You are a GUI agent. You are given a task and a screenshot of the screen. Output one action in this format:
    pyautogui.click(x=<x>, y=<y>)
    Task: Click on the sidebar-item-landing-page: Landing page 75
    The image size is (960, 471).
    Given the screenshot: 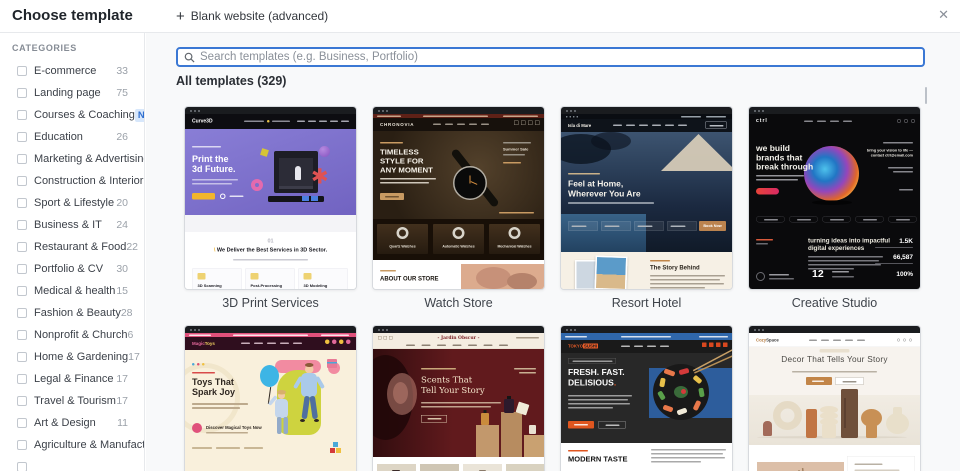 What is the action you would take?
    pyautogui.click(x=72, y=93)
    